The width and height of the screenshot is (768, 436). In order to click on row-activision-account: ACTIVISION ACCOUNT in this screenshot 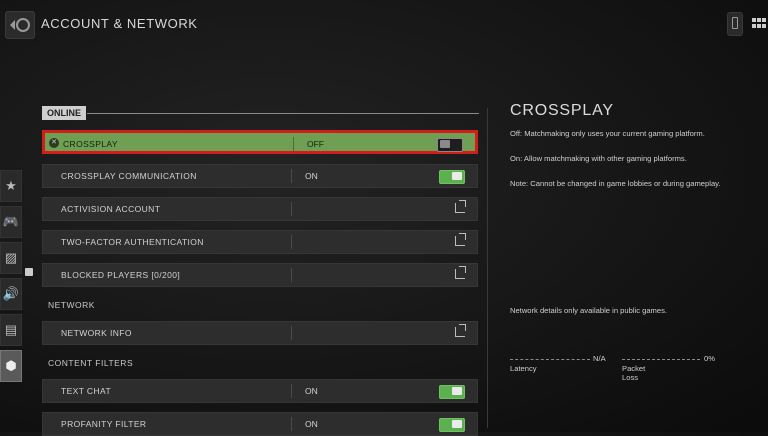, I will do `click(260, 209)`.